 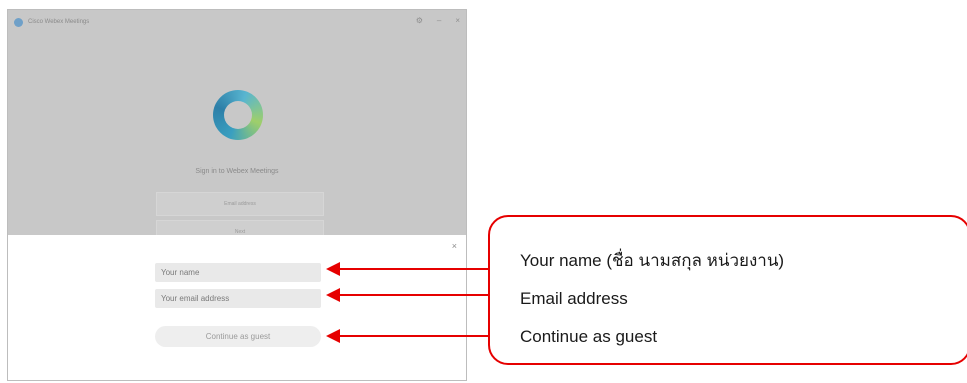 I want to click on callout-continue: Continue as guest, so click(x=589, y=336).